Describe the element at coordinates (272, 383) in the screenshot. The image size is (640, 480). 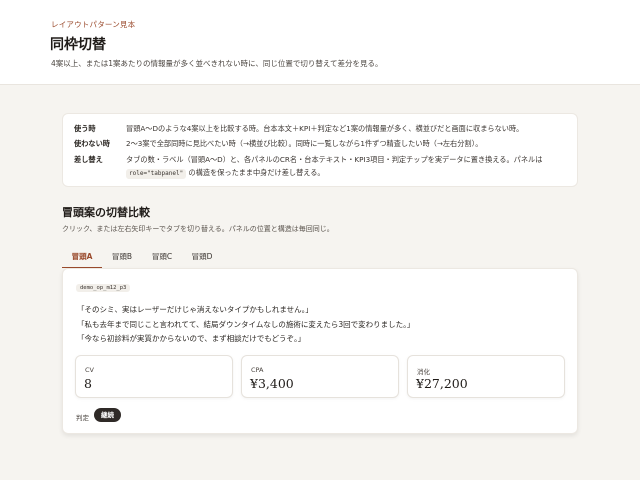
I see `kpi-value: ¥3,400` at that location.